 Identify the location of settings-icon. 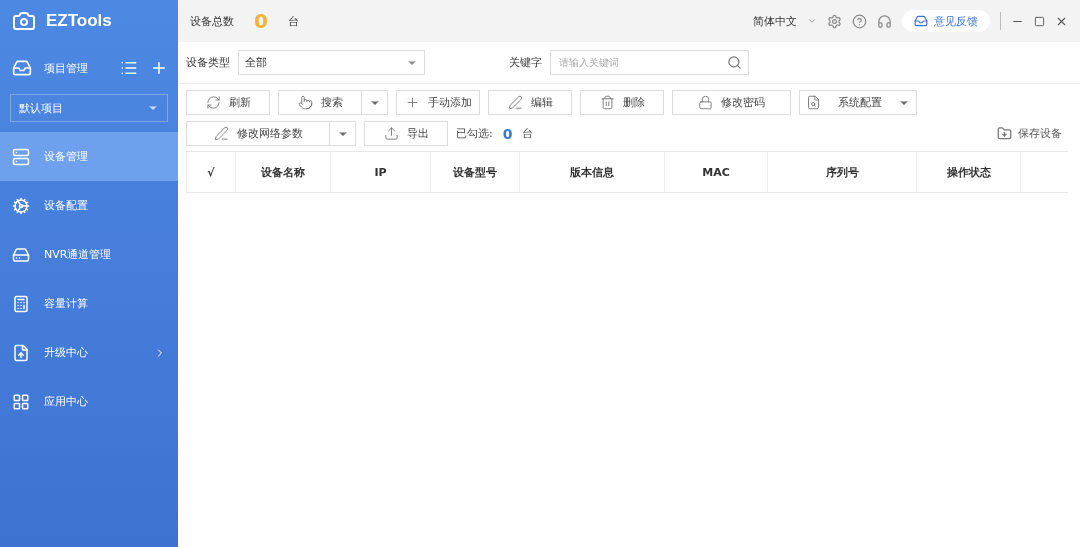
(834, 21).